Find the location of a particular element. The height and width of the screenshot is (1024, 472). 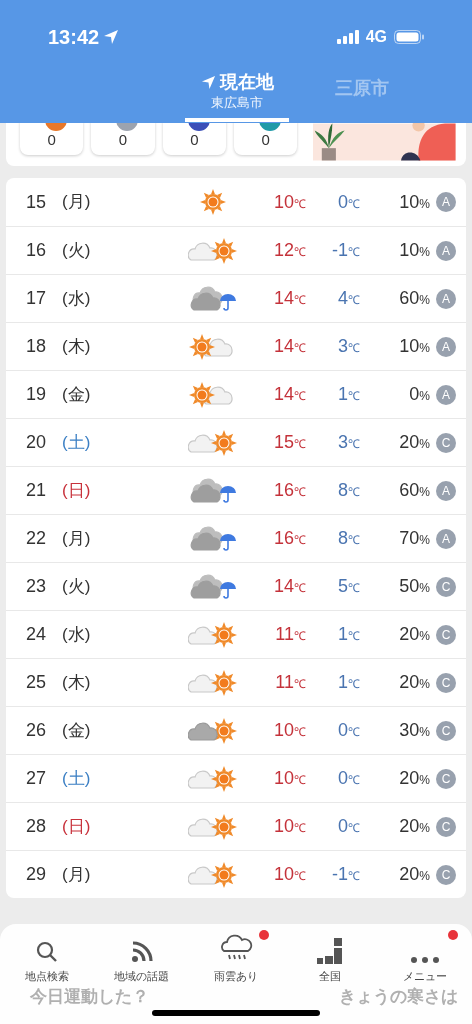

date-label: 27 is located at coordinates (37, 778).